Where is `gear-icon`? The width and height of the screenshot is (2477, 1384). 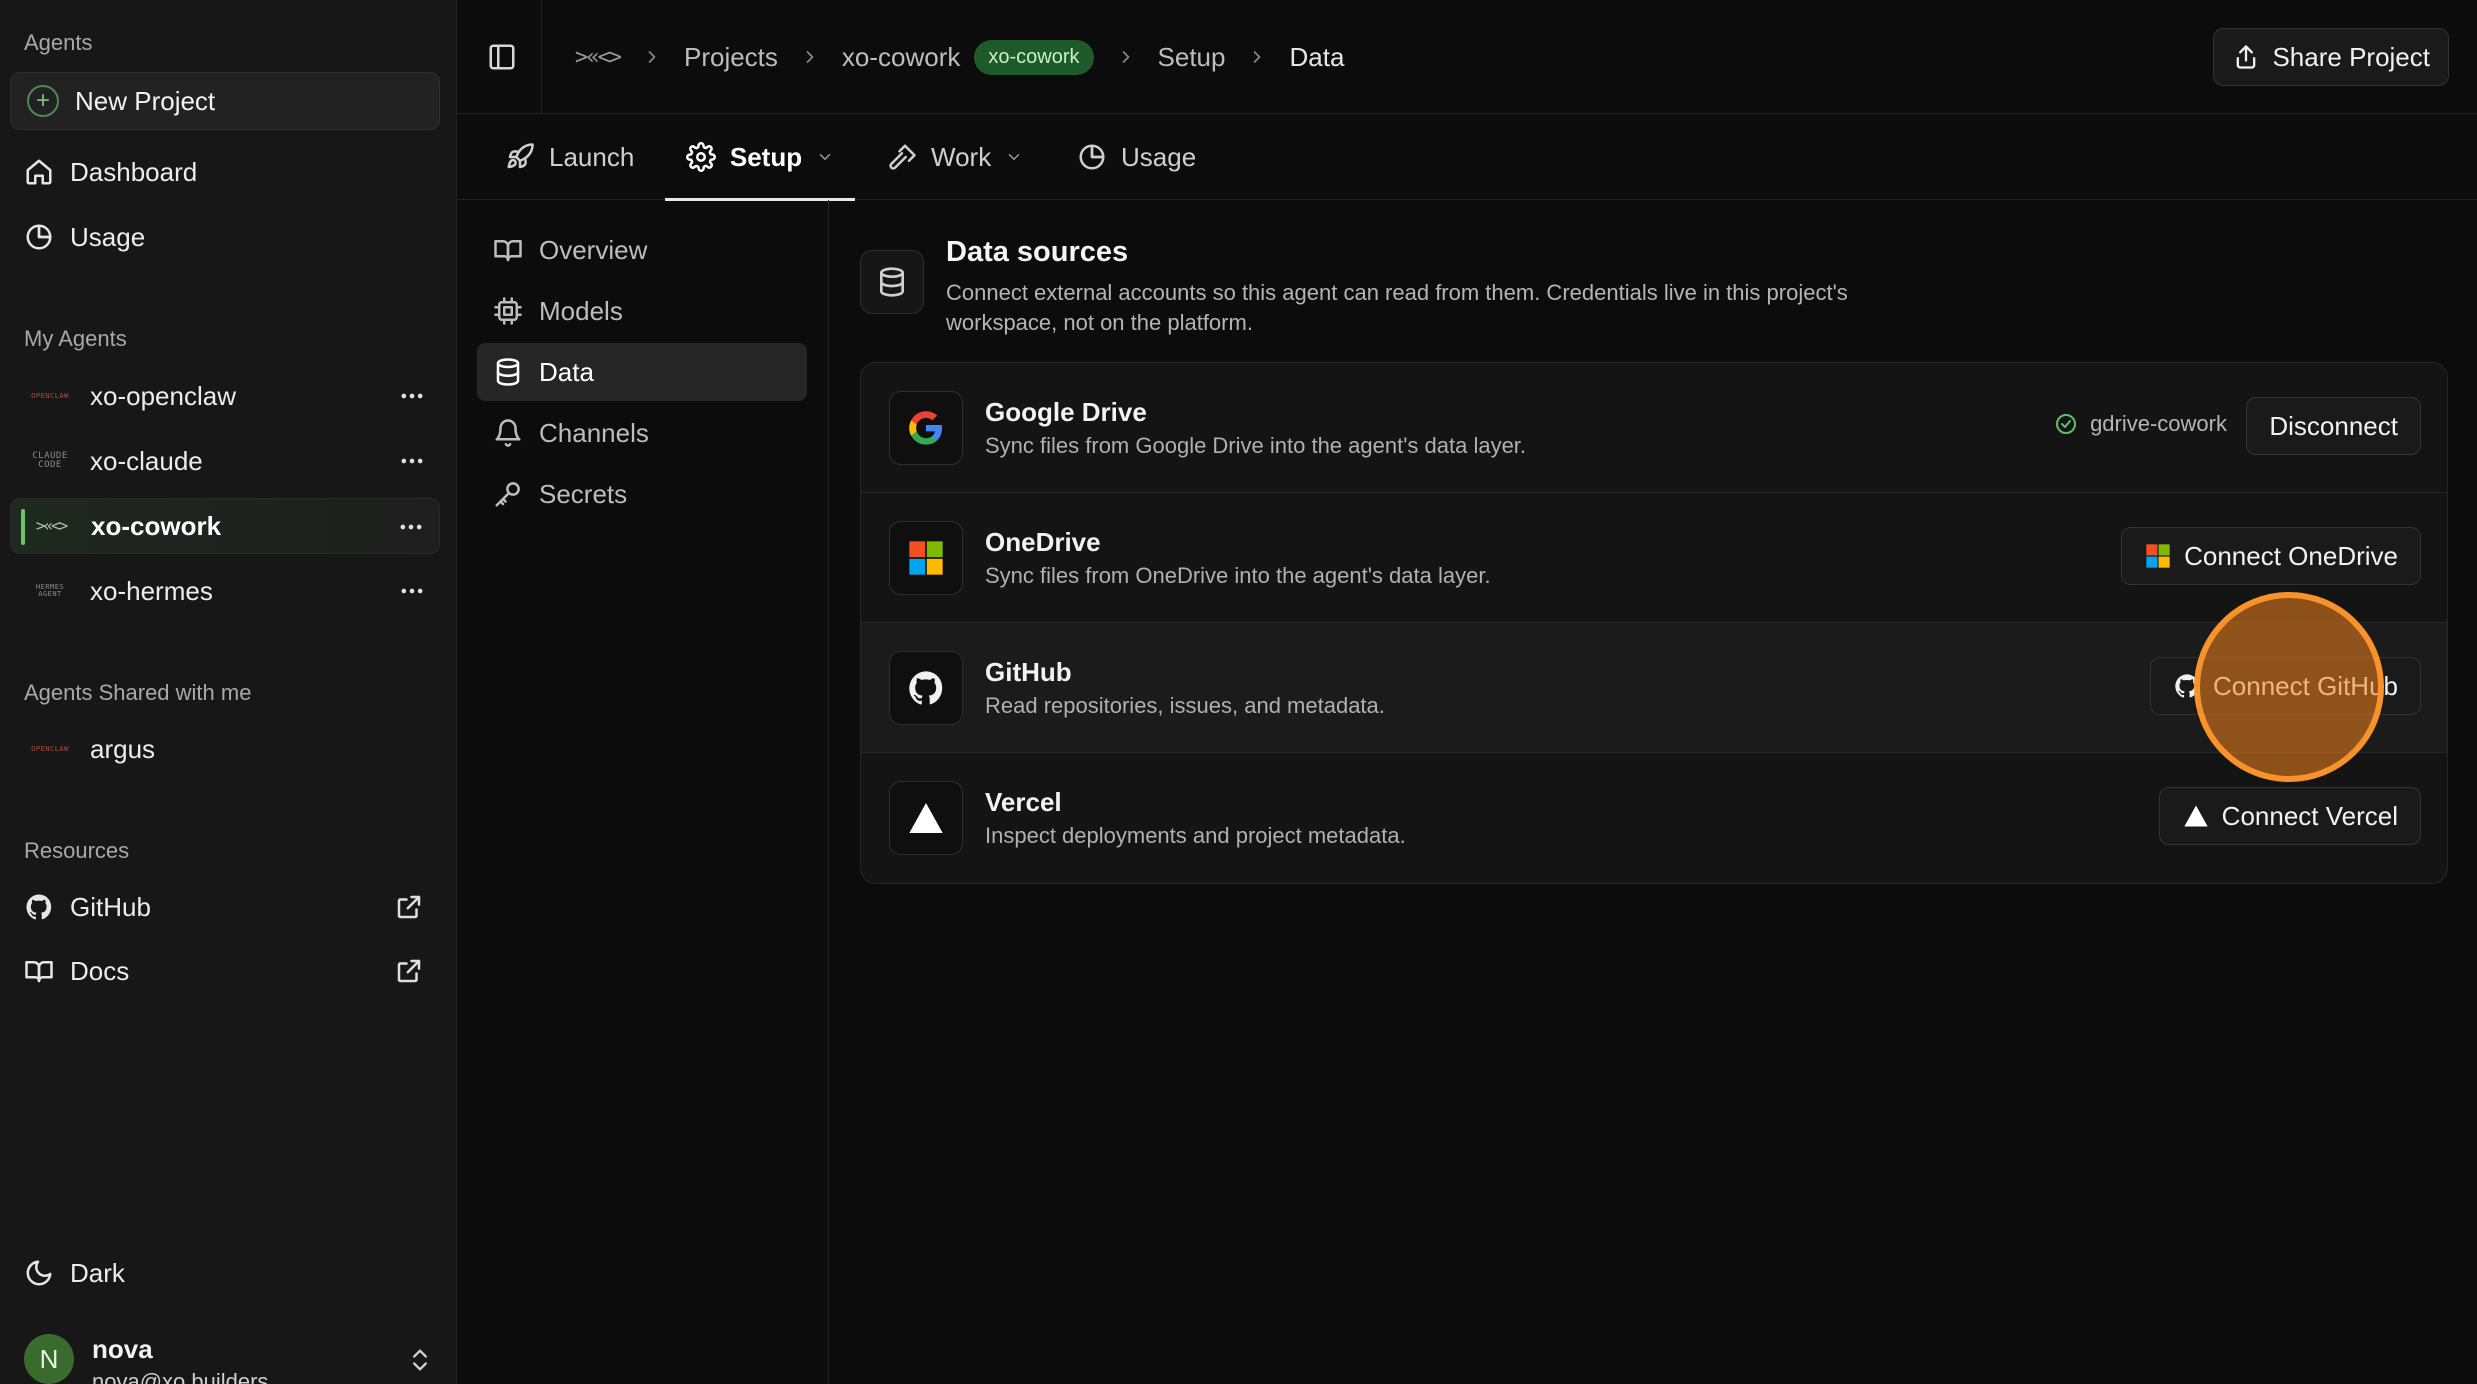 gear-icon is located at coordinates (700, 157).